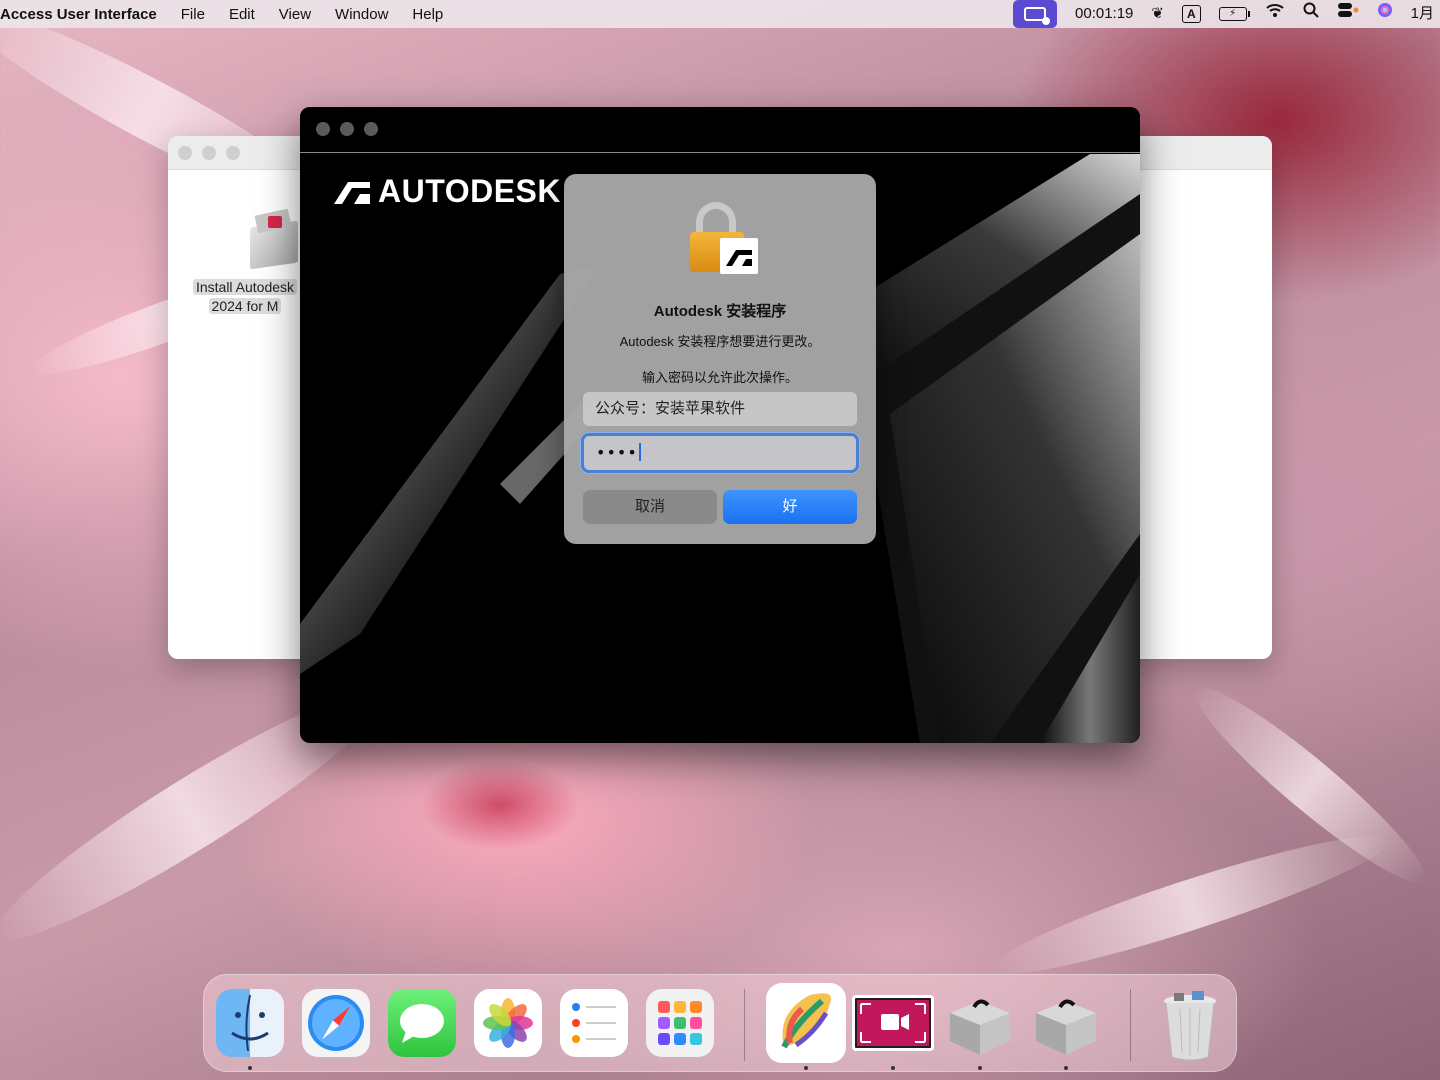 Image resolution: width=1440 pixels, height=1080 pixels. What do you see at coordinates (422, 1023) in the screenshot?
I see `messages-icon` at bounding box center [422, 1023].